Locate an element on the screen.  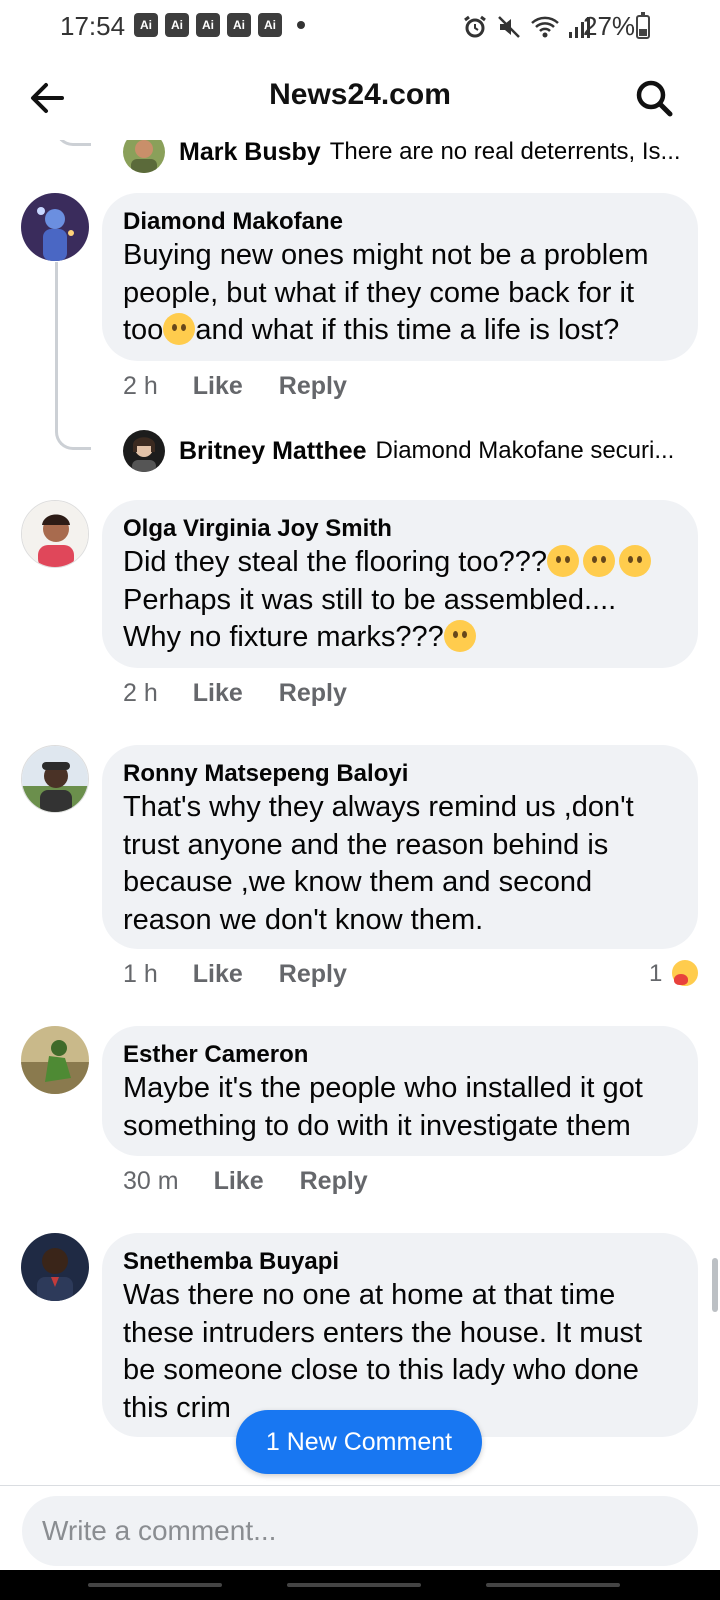
status-bar: 17:54 Ai Ai Ai Ai Ai 27% is located at coordinates (360, 28).